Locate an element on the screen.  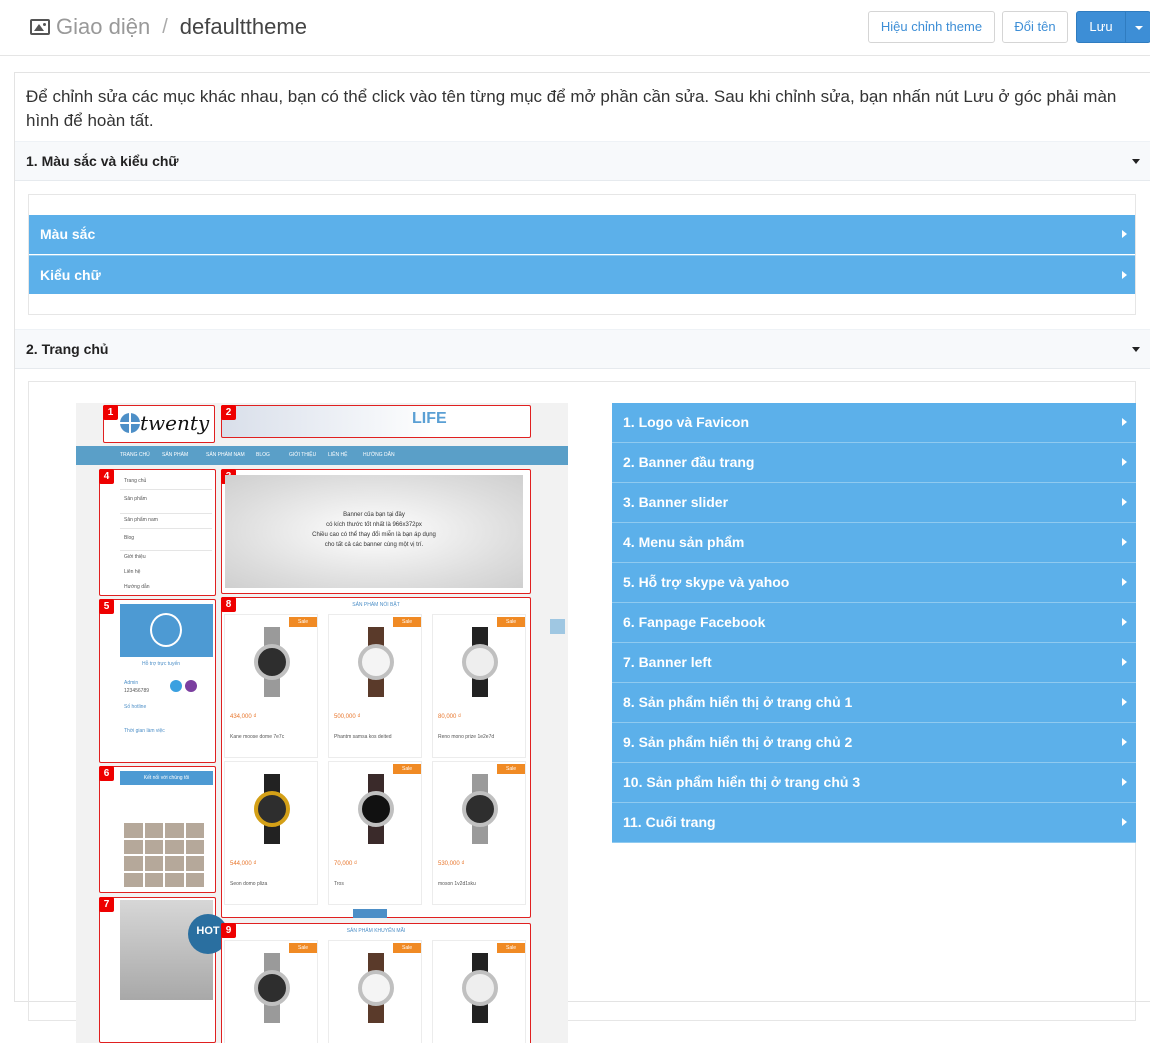
item-banner-left: 7. Banner left is located at coordinates (874, 663).